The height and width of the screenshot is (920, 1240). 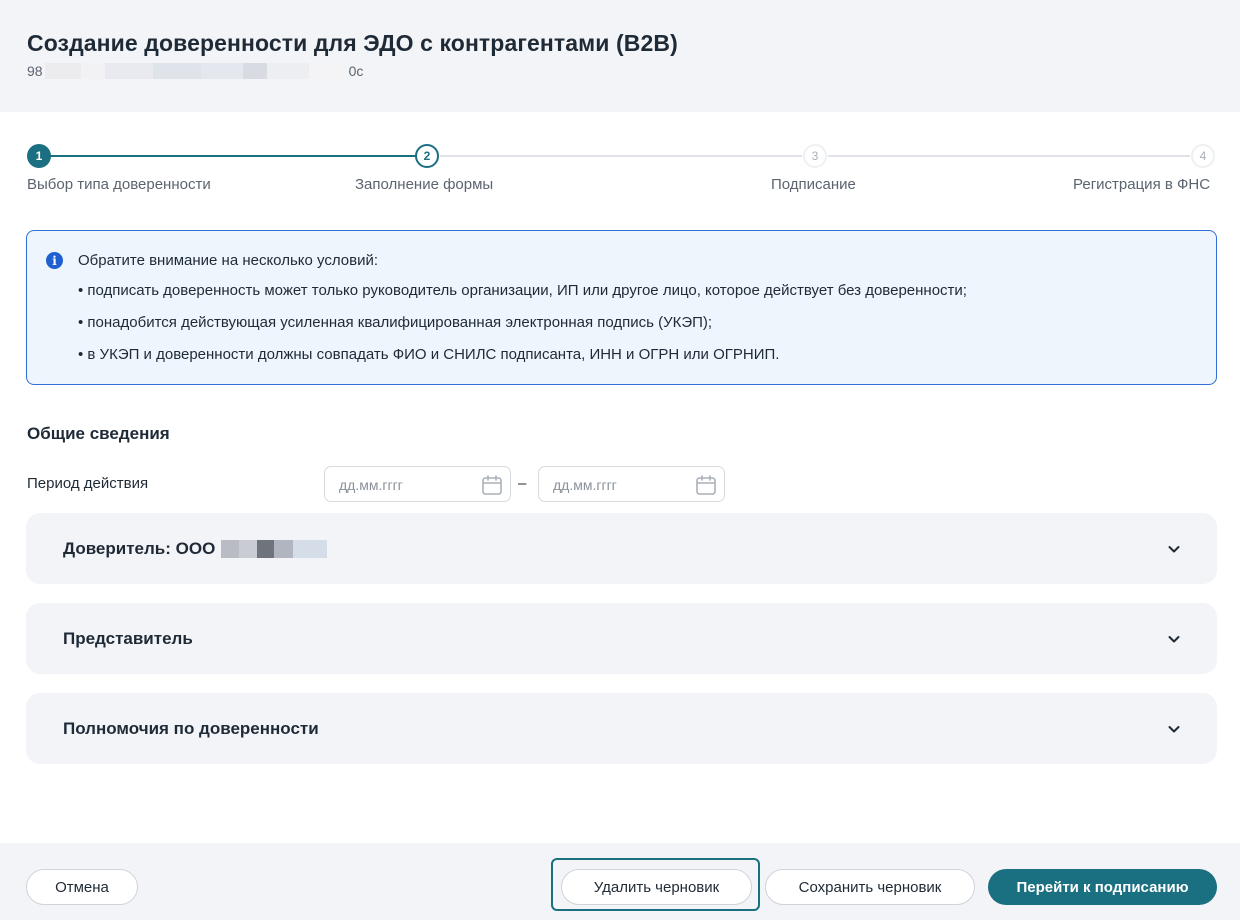 What do you see at coordinates (621, 638) in the screenshot?
I see `accordion-representative: Представитель` at bounding box center [621, 638].